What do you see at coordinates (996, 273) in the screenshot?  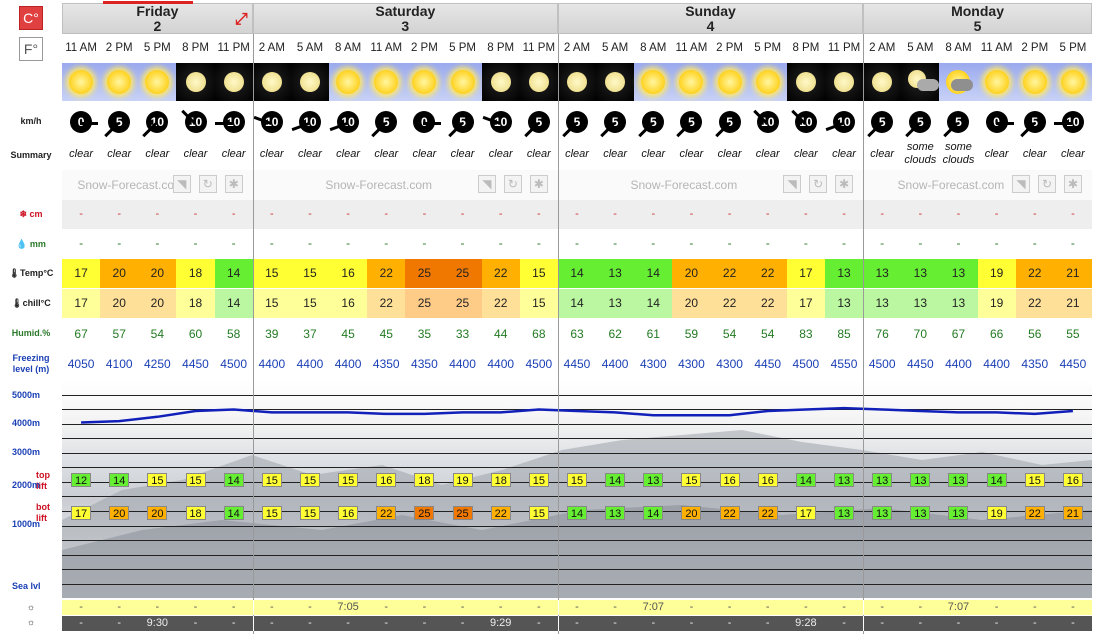 I see `temp-value: 19` at bounding box center [996, 273].